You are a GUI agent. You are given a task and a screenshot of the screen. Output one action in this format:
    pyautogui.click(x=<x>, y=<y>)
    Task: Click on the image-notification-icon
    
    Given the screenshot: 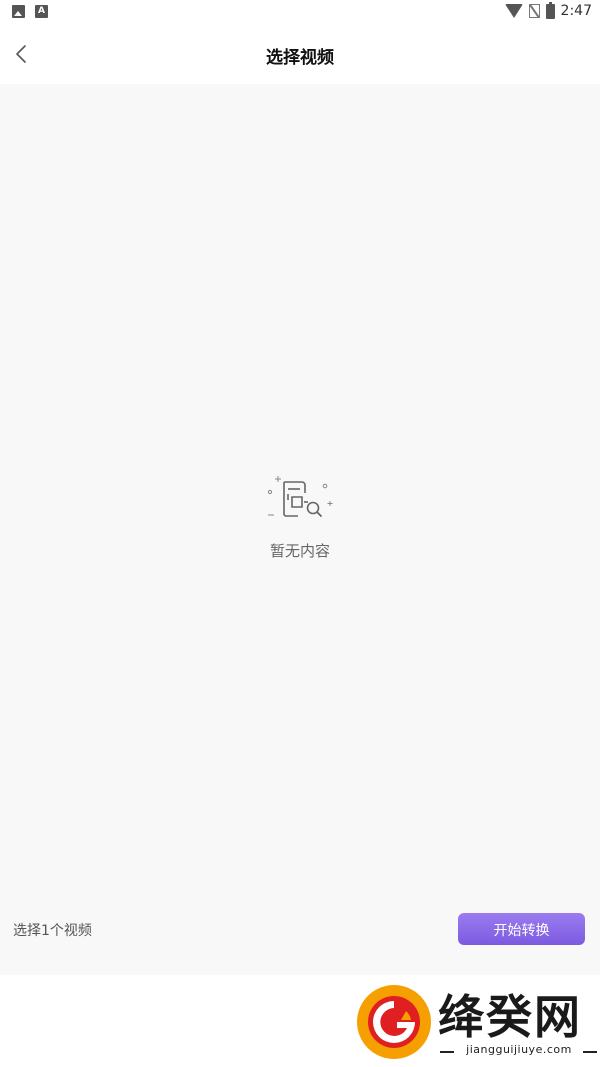 What is the action you would take?
    pyautogui.click(x=18, y=11)
    